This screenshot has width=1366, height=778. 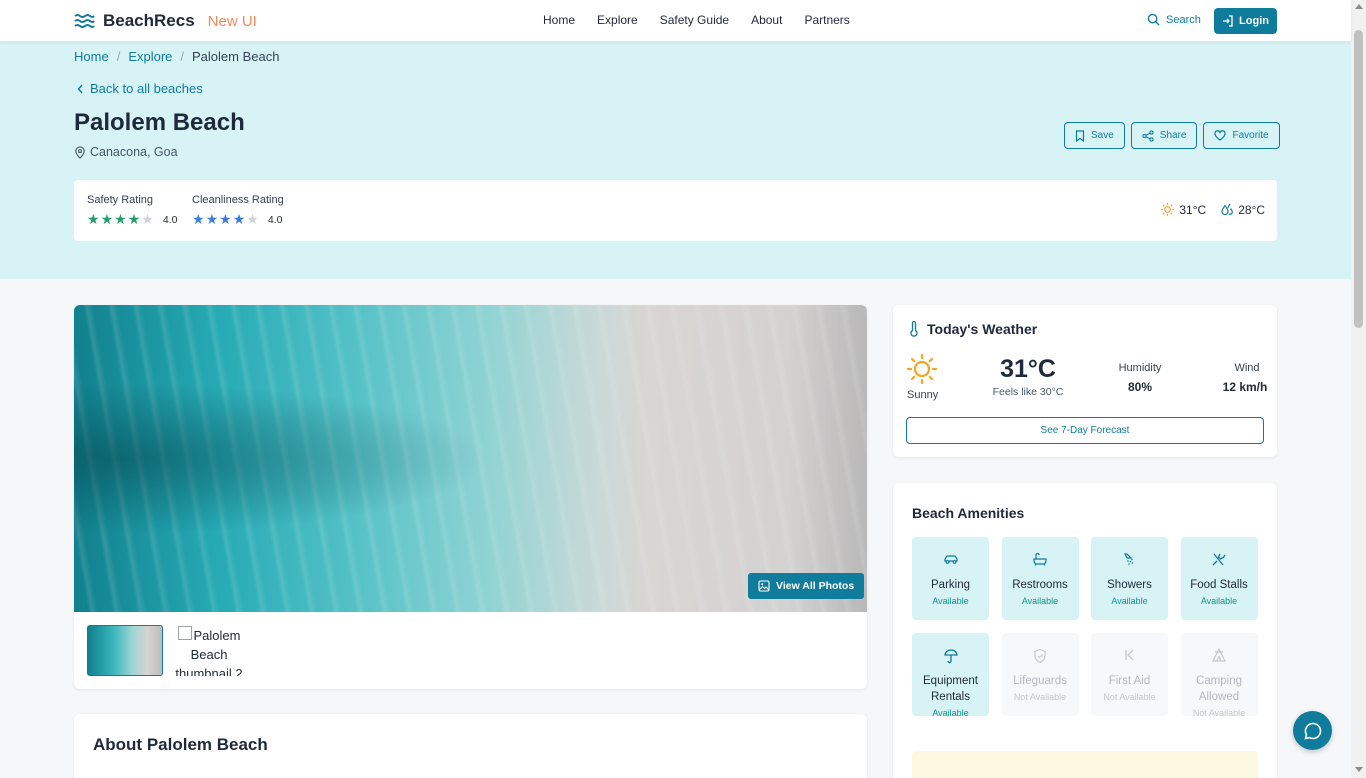 I want to click on brand-logo: BeachRecs New UI, so click(x=165, y=21).